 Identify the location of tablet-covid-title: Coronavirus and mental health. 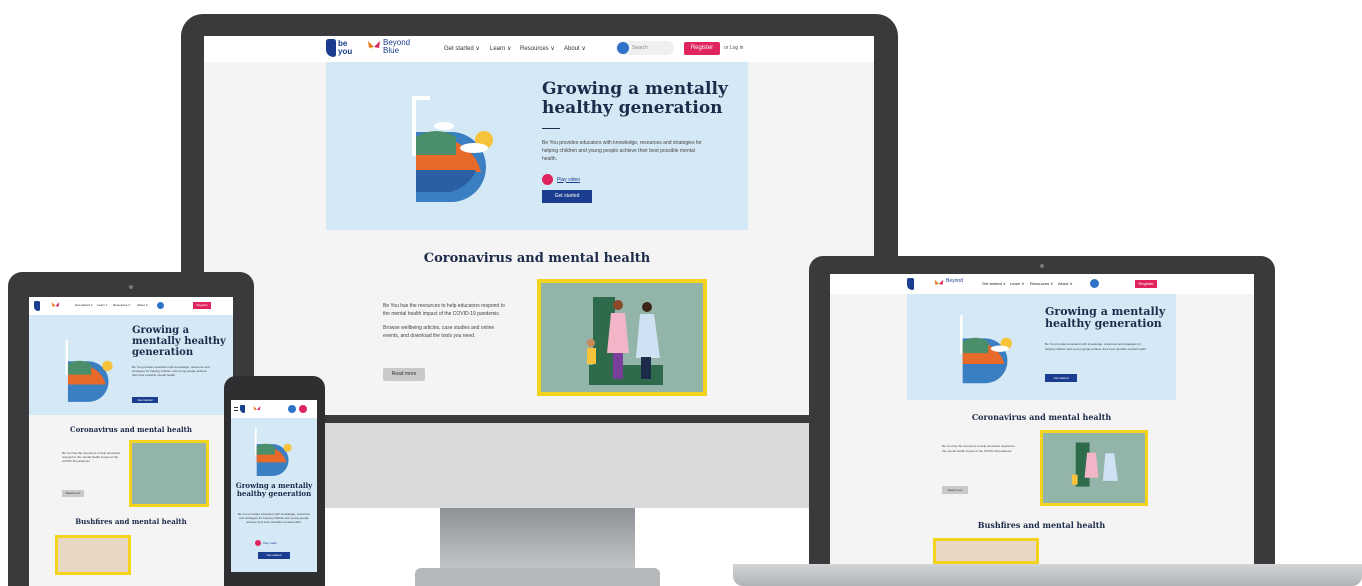
(131, 429).